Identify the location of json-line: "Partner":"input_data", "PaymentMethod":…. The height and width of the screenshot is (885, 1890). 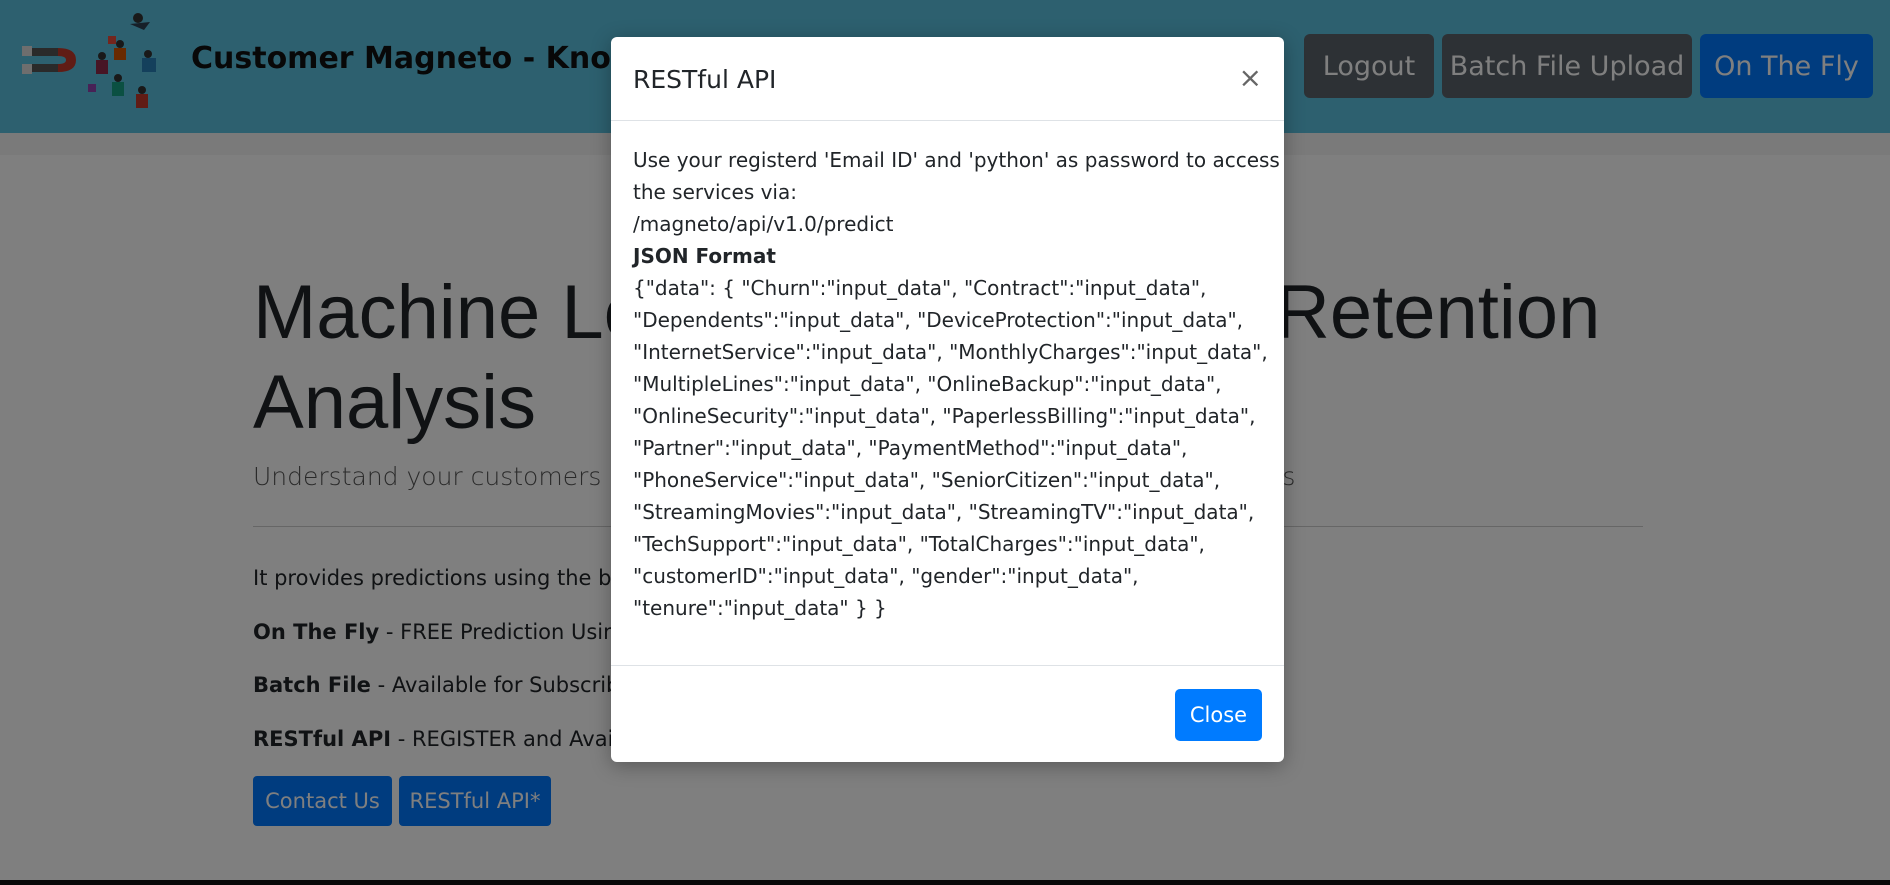
(910, 448).